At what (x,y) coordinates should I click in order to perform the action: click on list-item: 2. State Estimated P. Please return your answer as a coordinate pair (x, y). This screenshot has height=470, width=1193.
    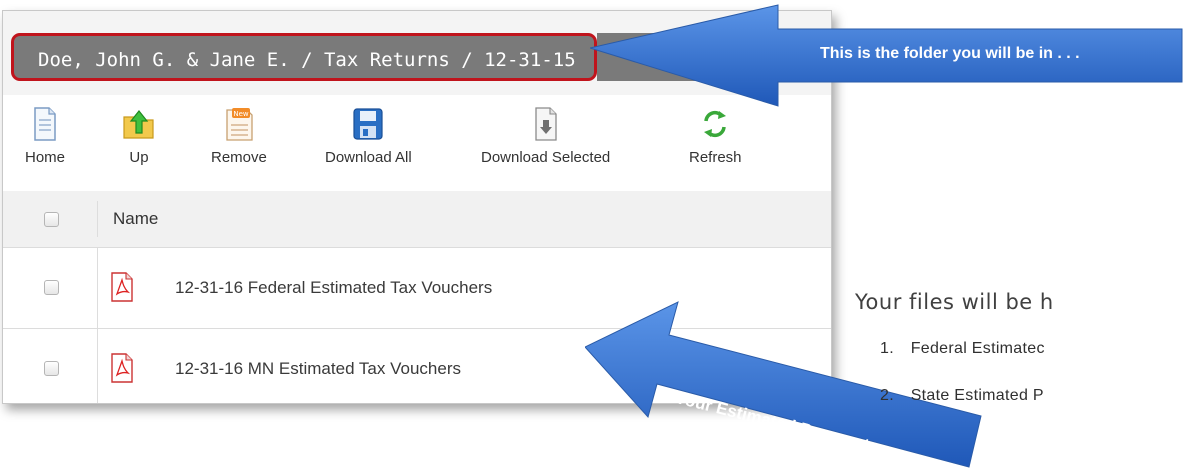
    Looking at the image, I should click on (962, 396).